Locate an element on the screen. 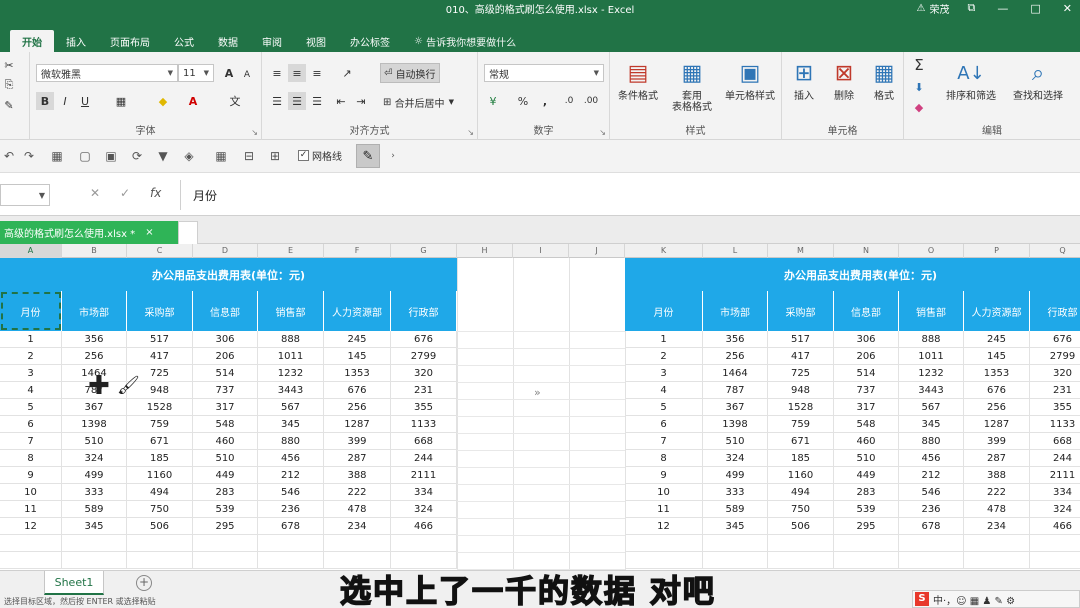 The width and height of the screenshot is (1080, 608). column-header-m: M is located at coordinates (801, 251).